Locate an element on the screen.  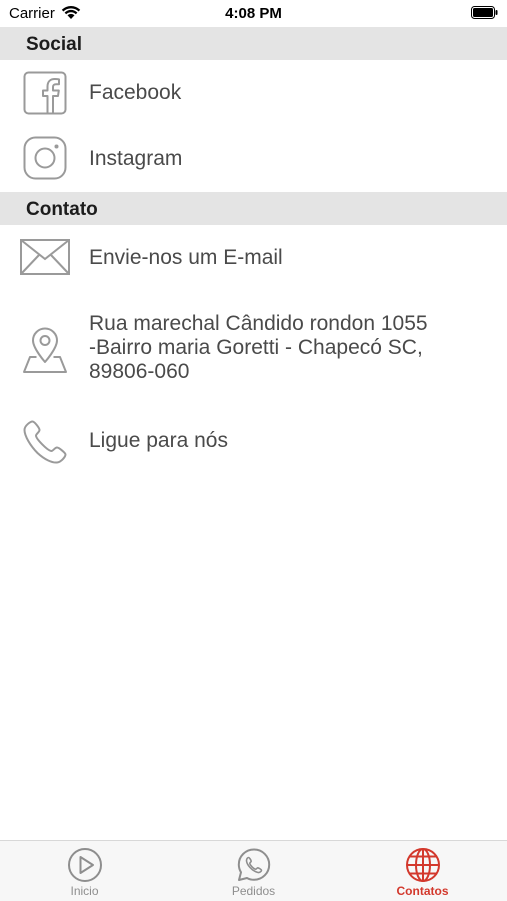
section-title: Social is located at coordinates (54, 44).